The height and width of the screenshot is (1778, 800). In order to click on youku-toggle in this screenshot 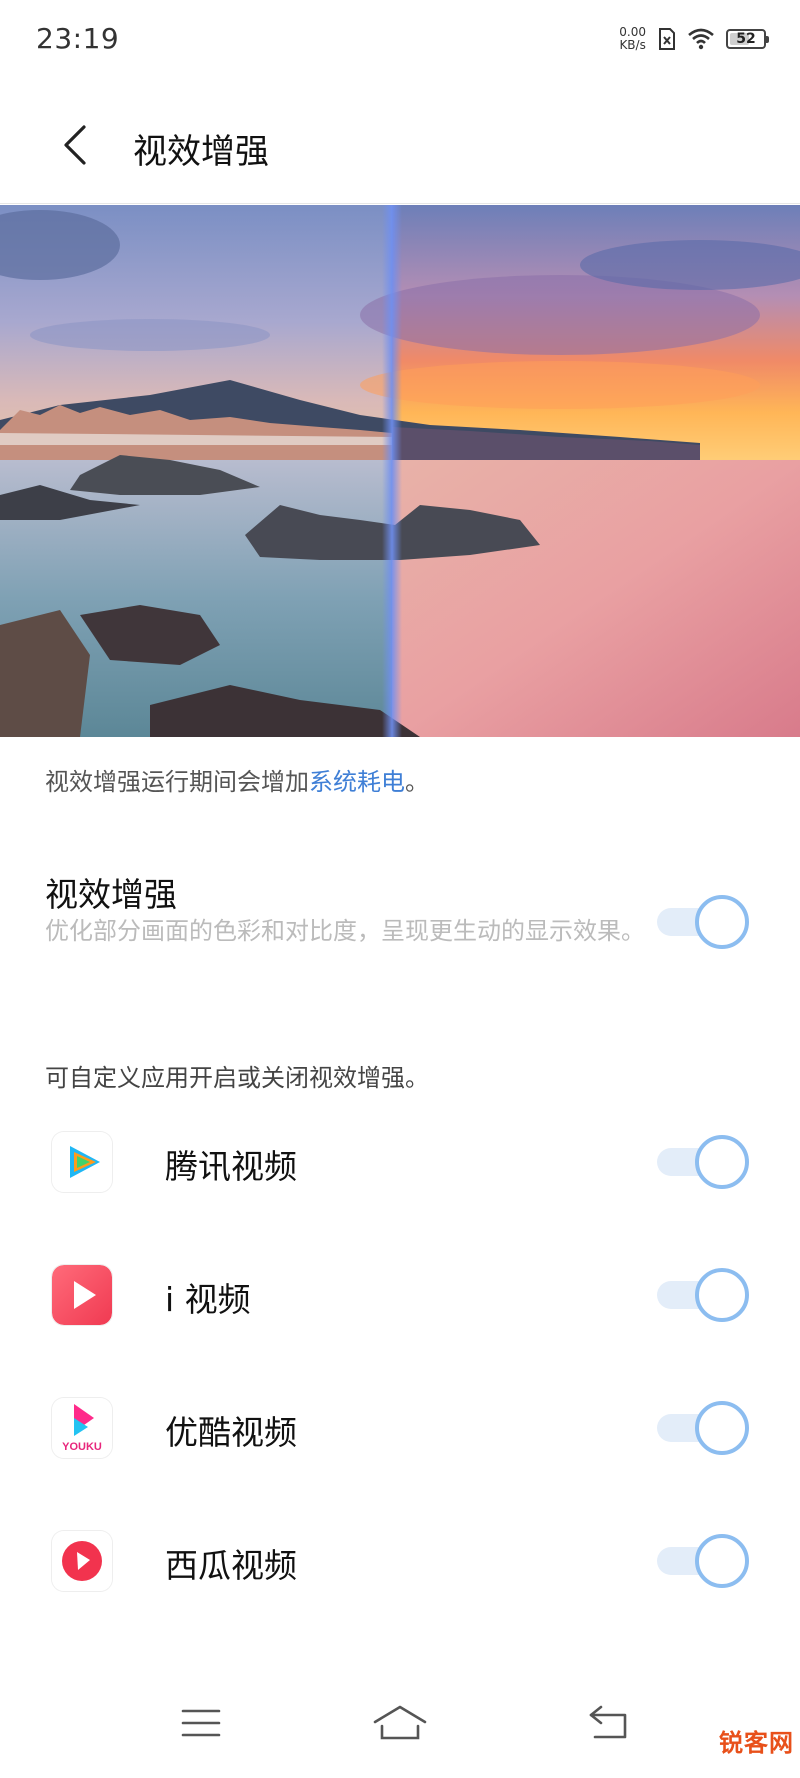, I will do `click(703, 1428)`.